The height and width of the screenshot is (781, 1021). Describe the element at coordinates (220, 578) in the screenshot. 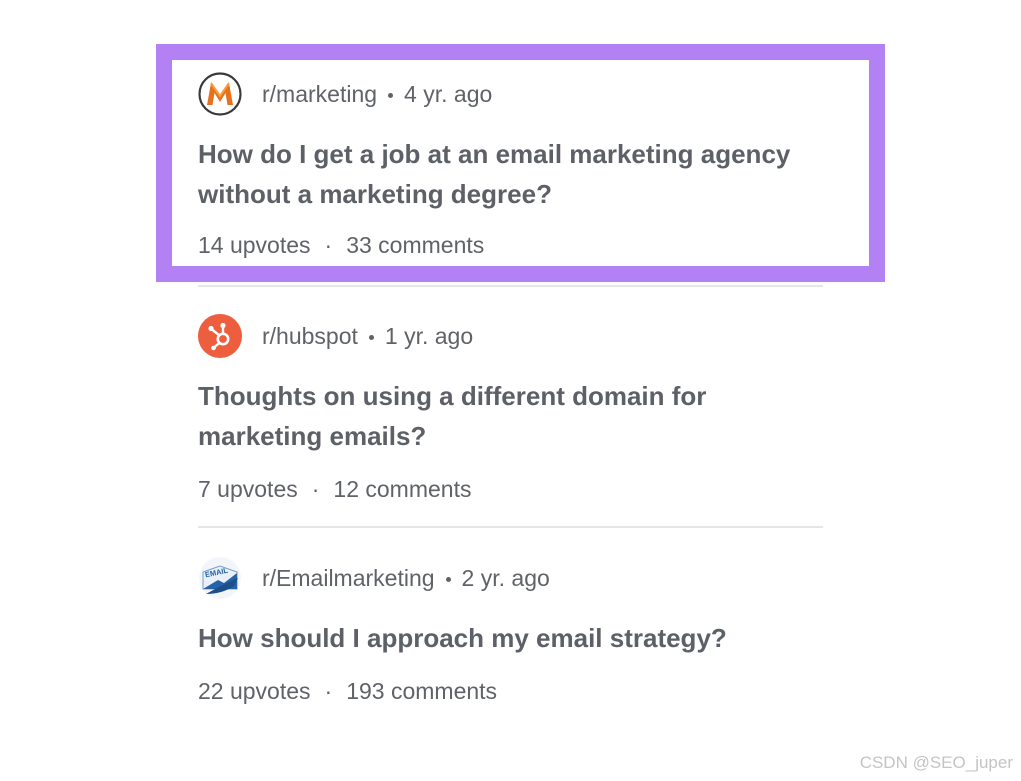

I see `email-envelope-logo-icon: EMAIL` at that location.